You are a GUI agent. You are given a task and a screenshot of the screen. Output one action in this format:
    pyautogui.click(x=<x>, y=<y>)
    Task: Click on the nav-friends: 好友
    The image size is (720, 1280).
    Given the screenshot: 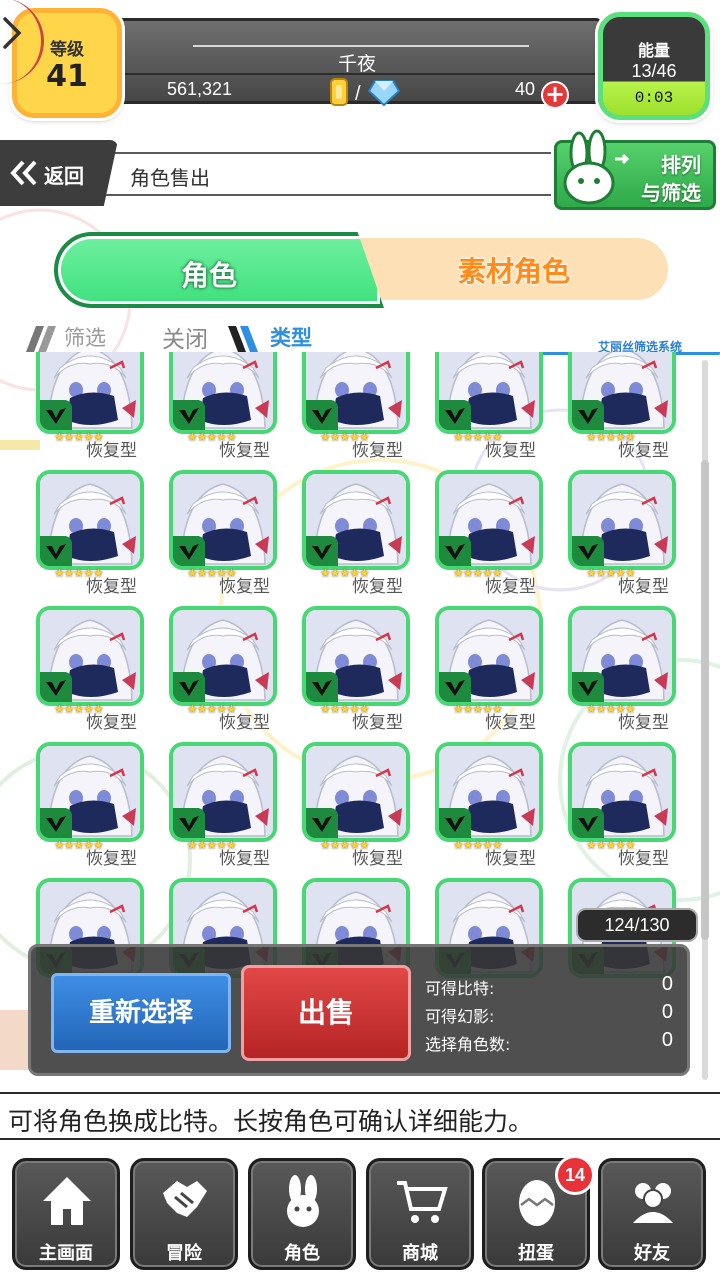 What is the action you would take?
    pyautogui.click(x=652, y=1214)
    